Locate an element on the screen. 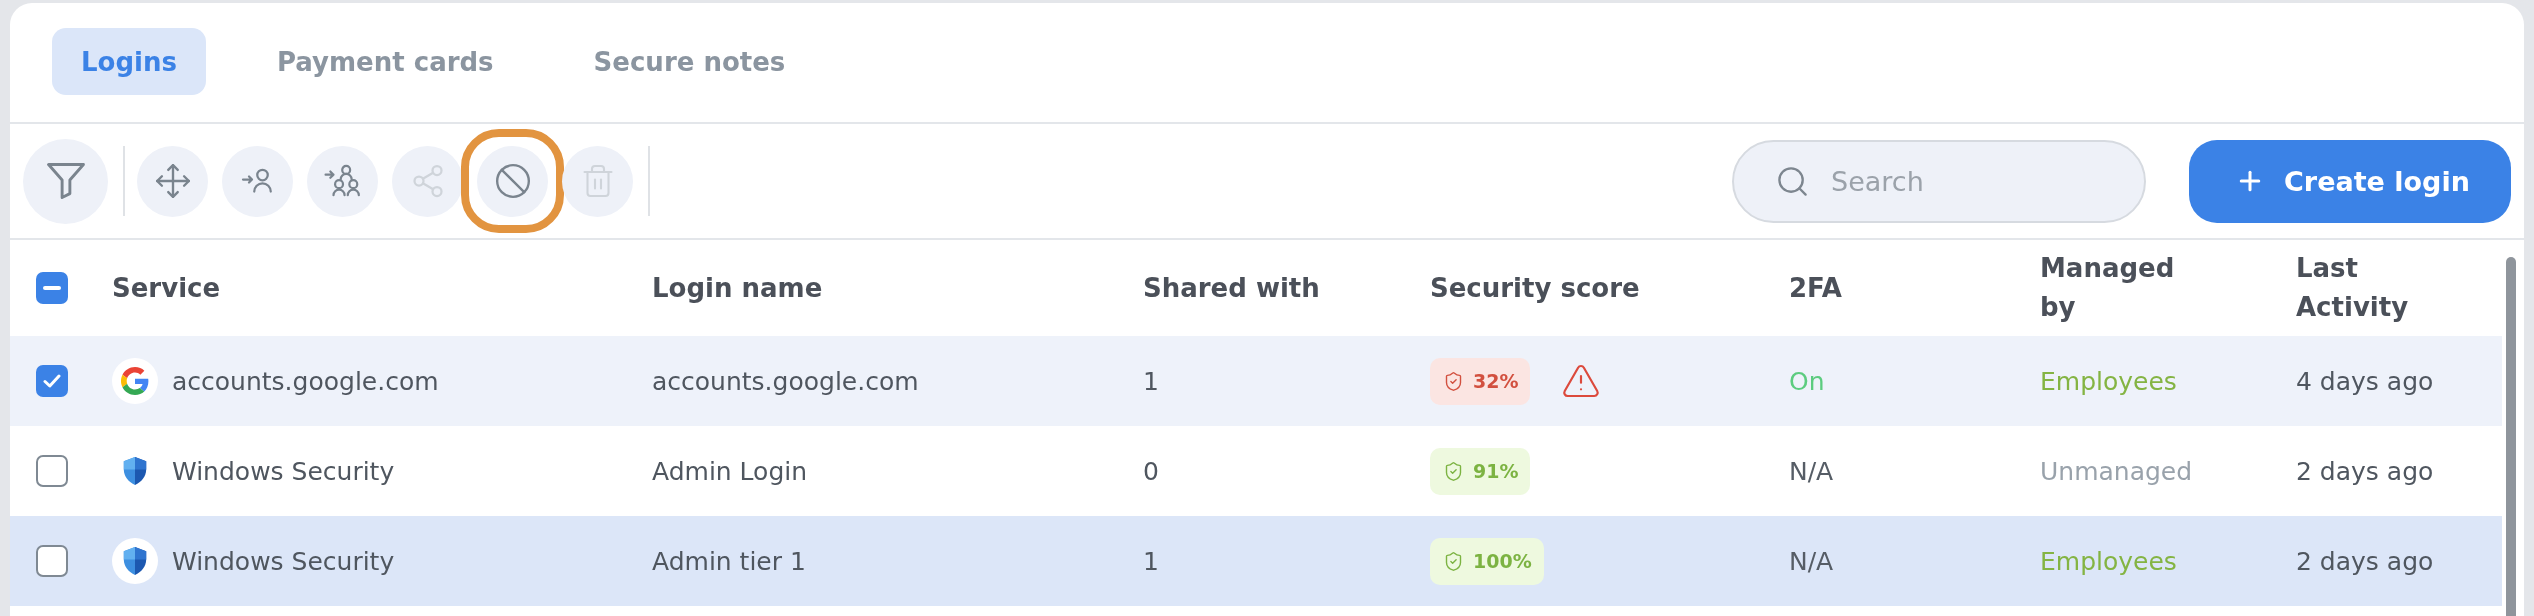  column-header: Security score is located at coordinates (1535, 288).